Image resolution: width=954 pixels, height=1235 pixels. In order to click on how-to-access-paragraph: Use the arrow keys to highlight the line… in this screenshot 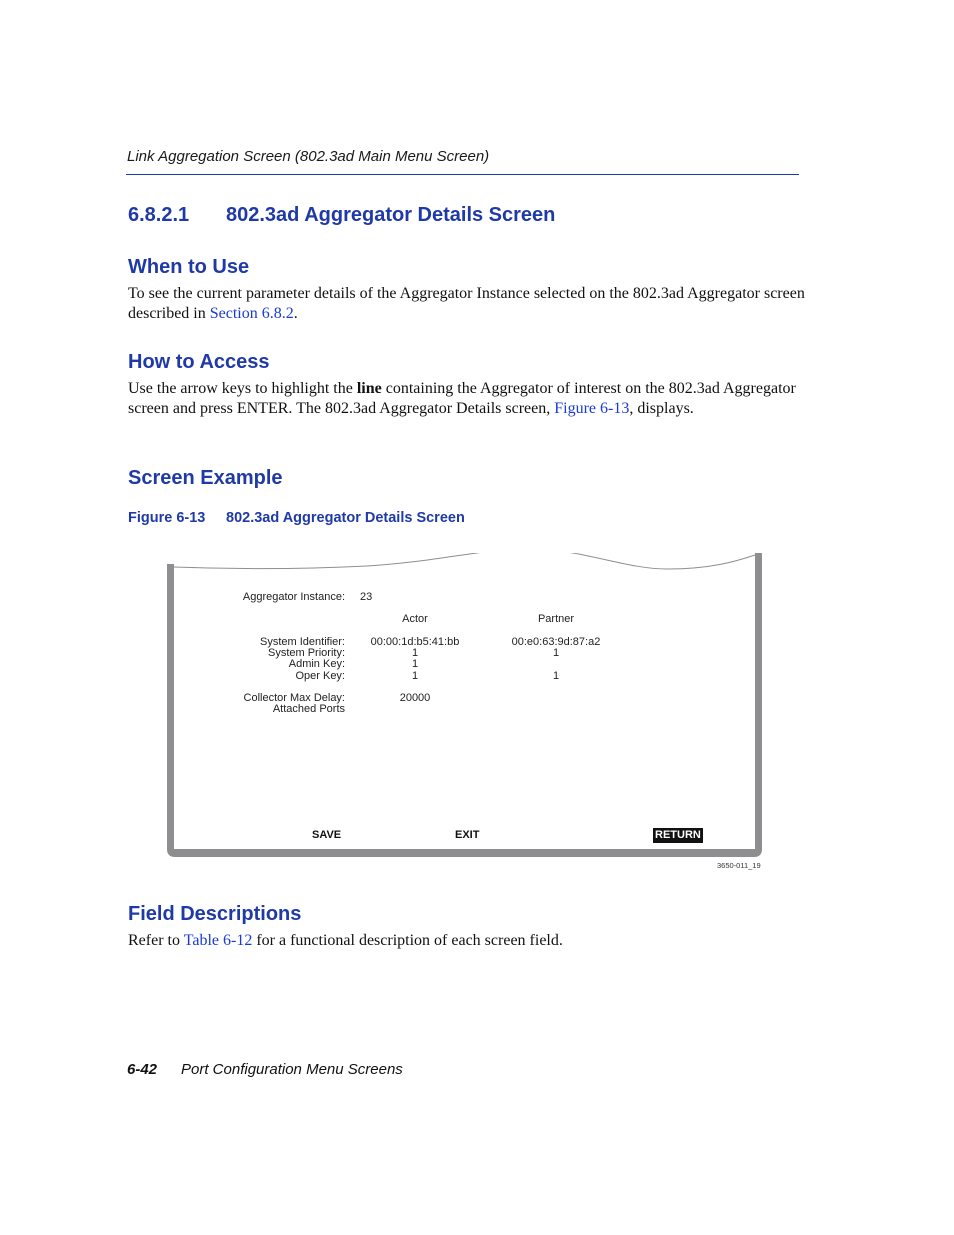, I will do `click(462, 398)`.